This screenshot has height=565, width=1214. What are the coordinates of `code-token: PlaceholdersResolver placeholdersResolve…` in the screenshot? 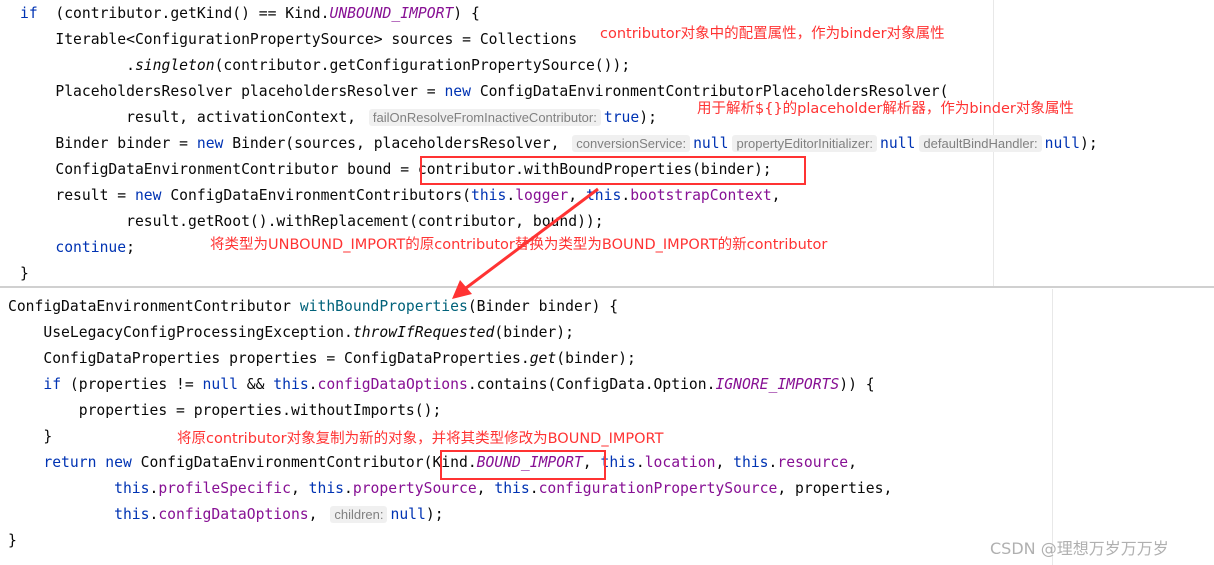 It's located at (232, 91).